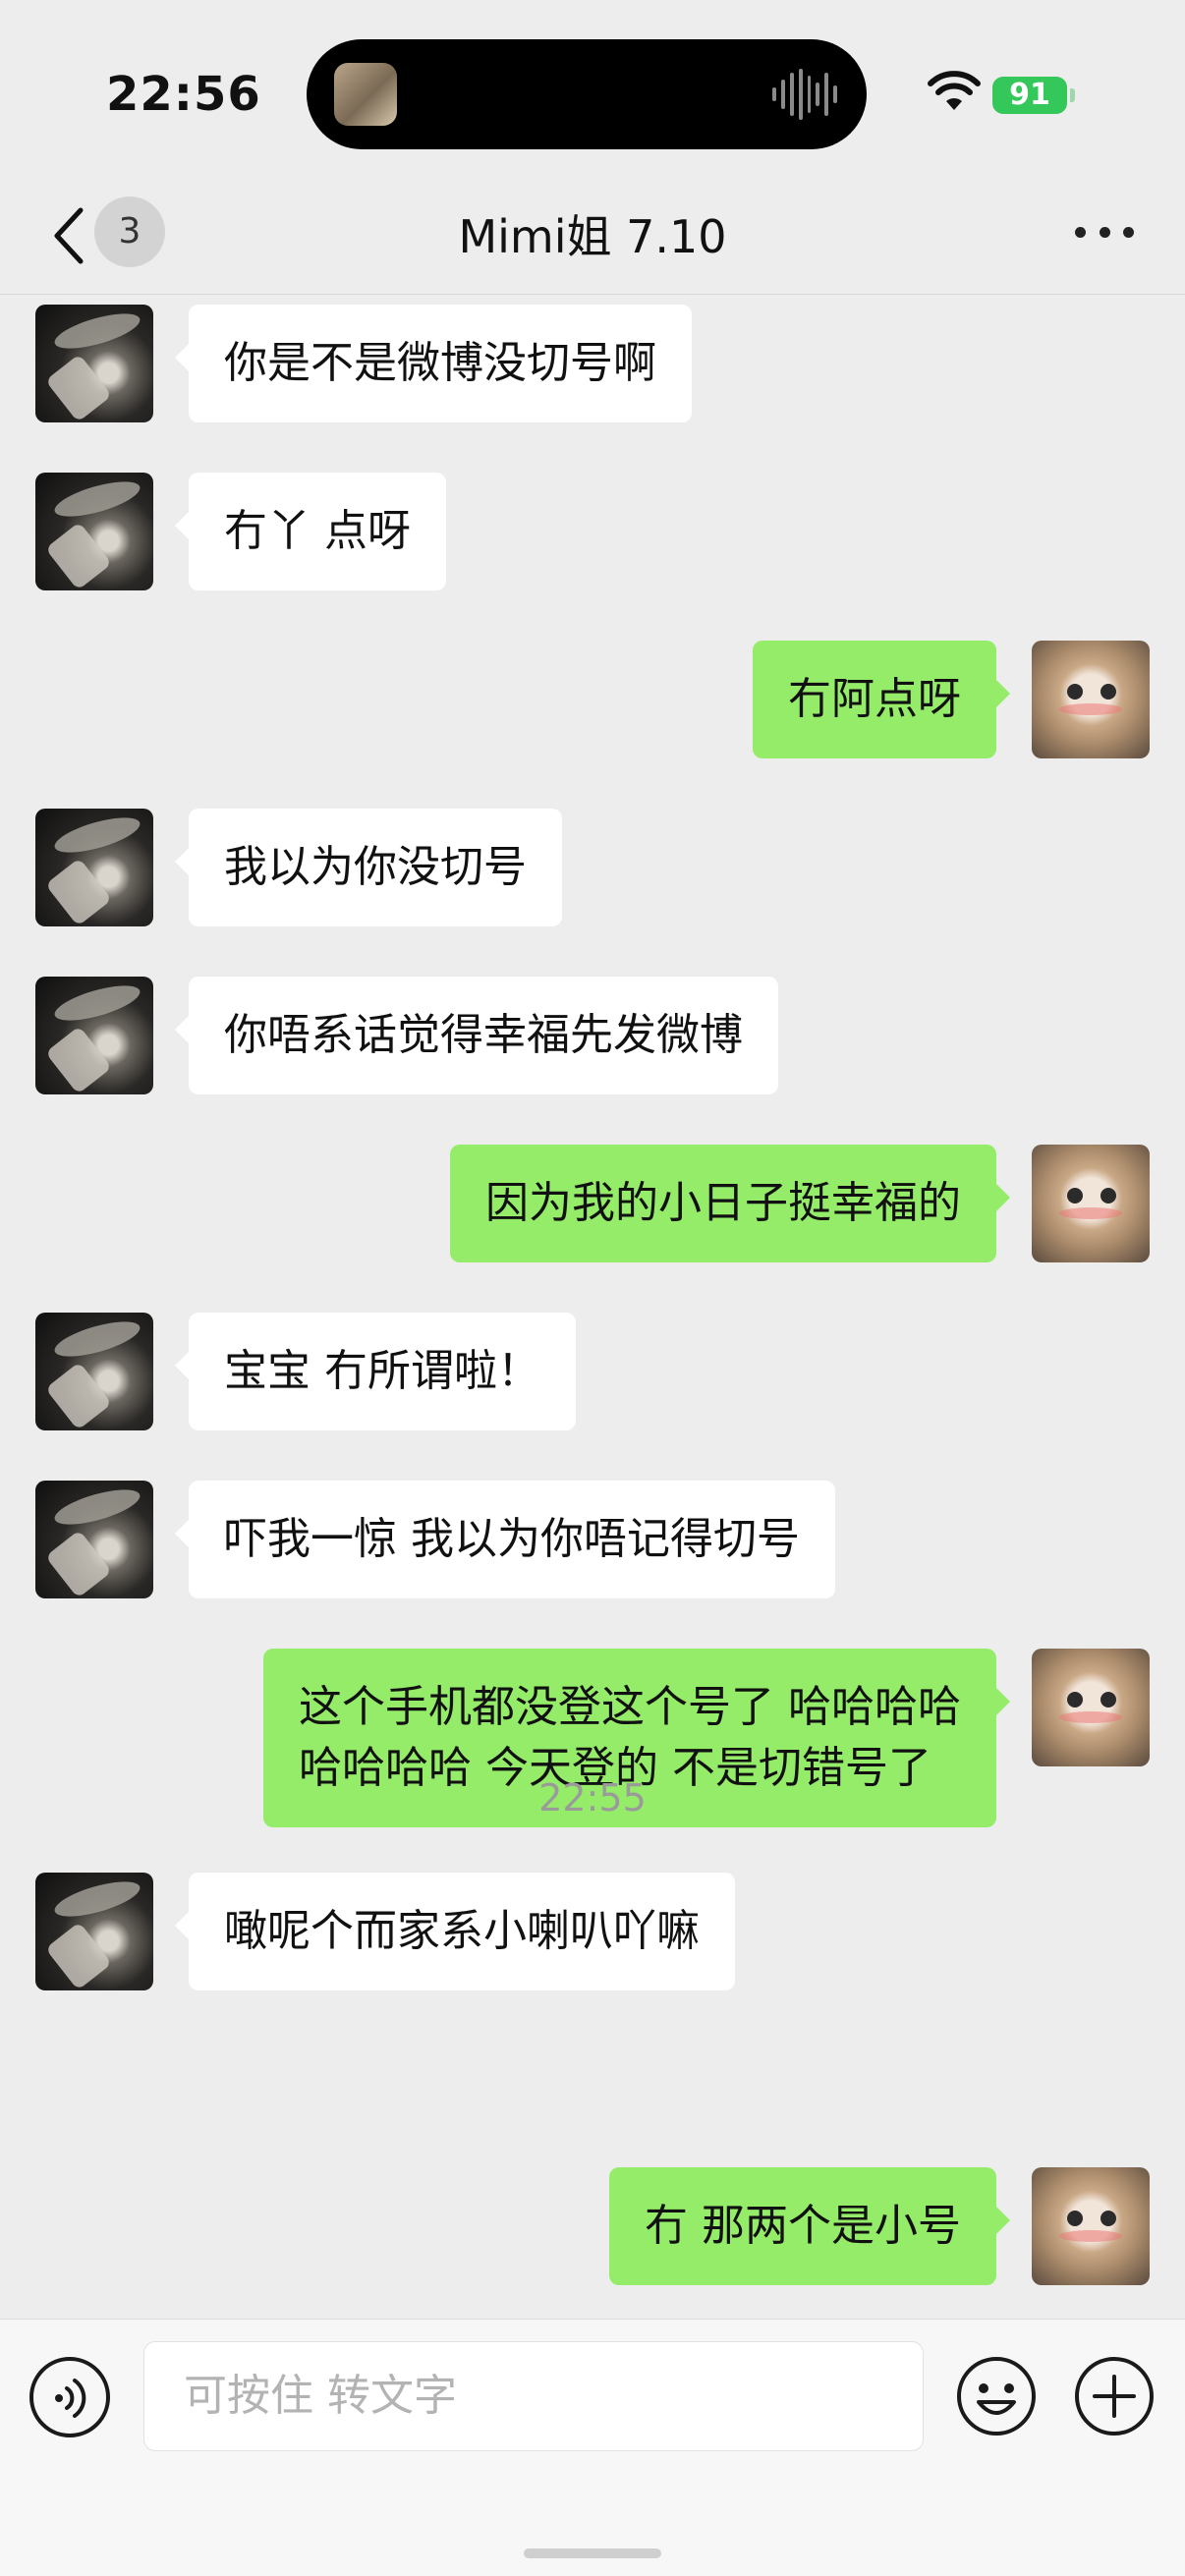 This screenshot has width=1185, height=2576. I want to click on message-sent: 因为我的小日子挺幸福的, so click(800, 1203).